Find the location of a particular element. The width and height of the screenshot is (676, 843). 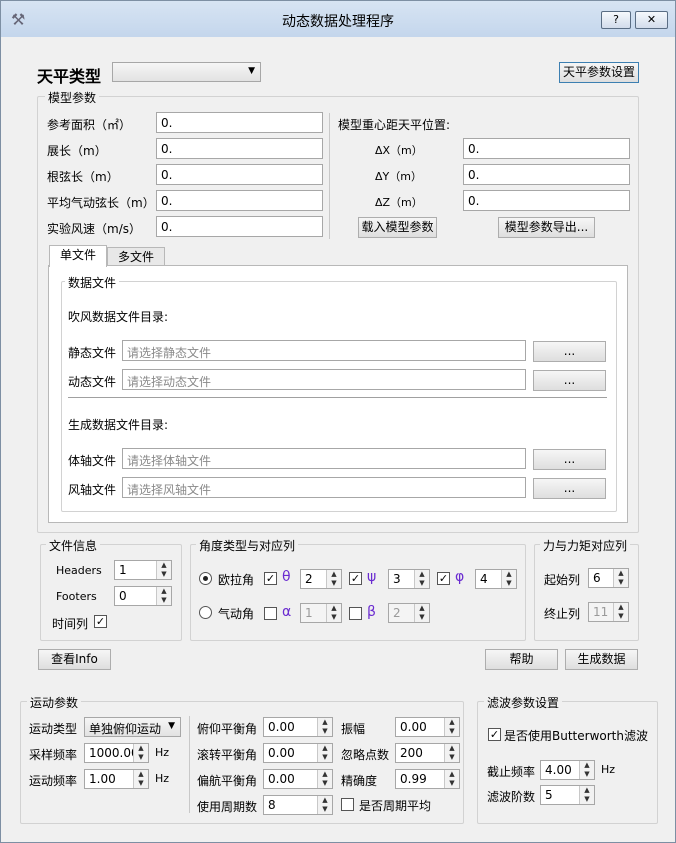

headers-spinbox: 1 ▲ ▼ is located at coordinates (143, 570).